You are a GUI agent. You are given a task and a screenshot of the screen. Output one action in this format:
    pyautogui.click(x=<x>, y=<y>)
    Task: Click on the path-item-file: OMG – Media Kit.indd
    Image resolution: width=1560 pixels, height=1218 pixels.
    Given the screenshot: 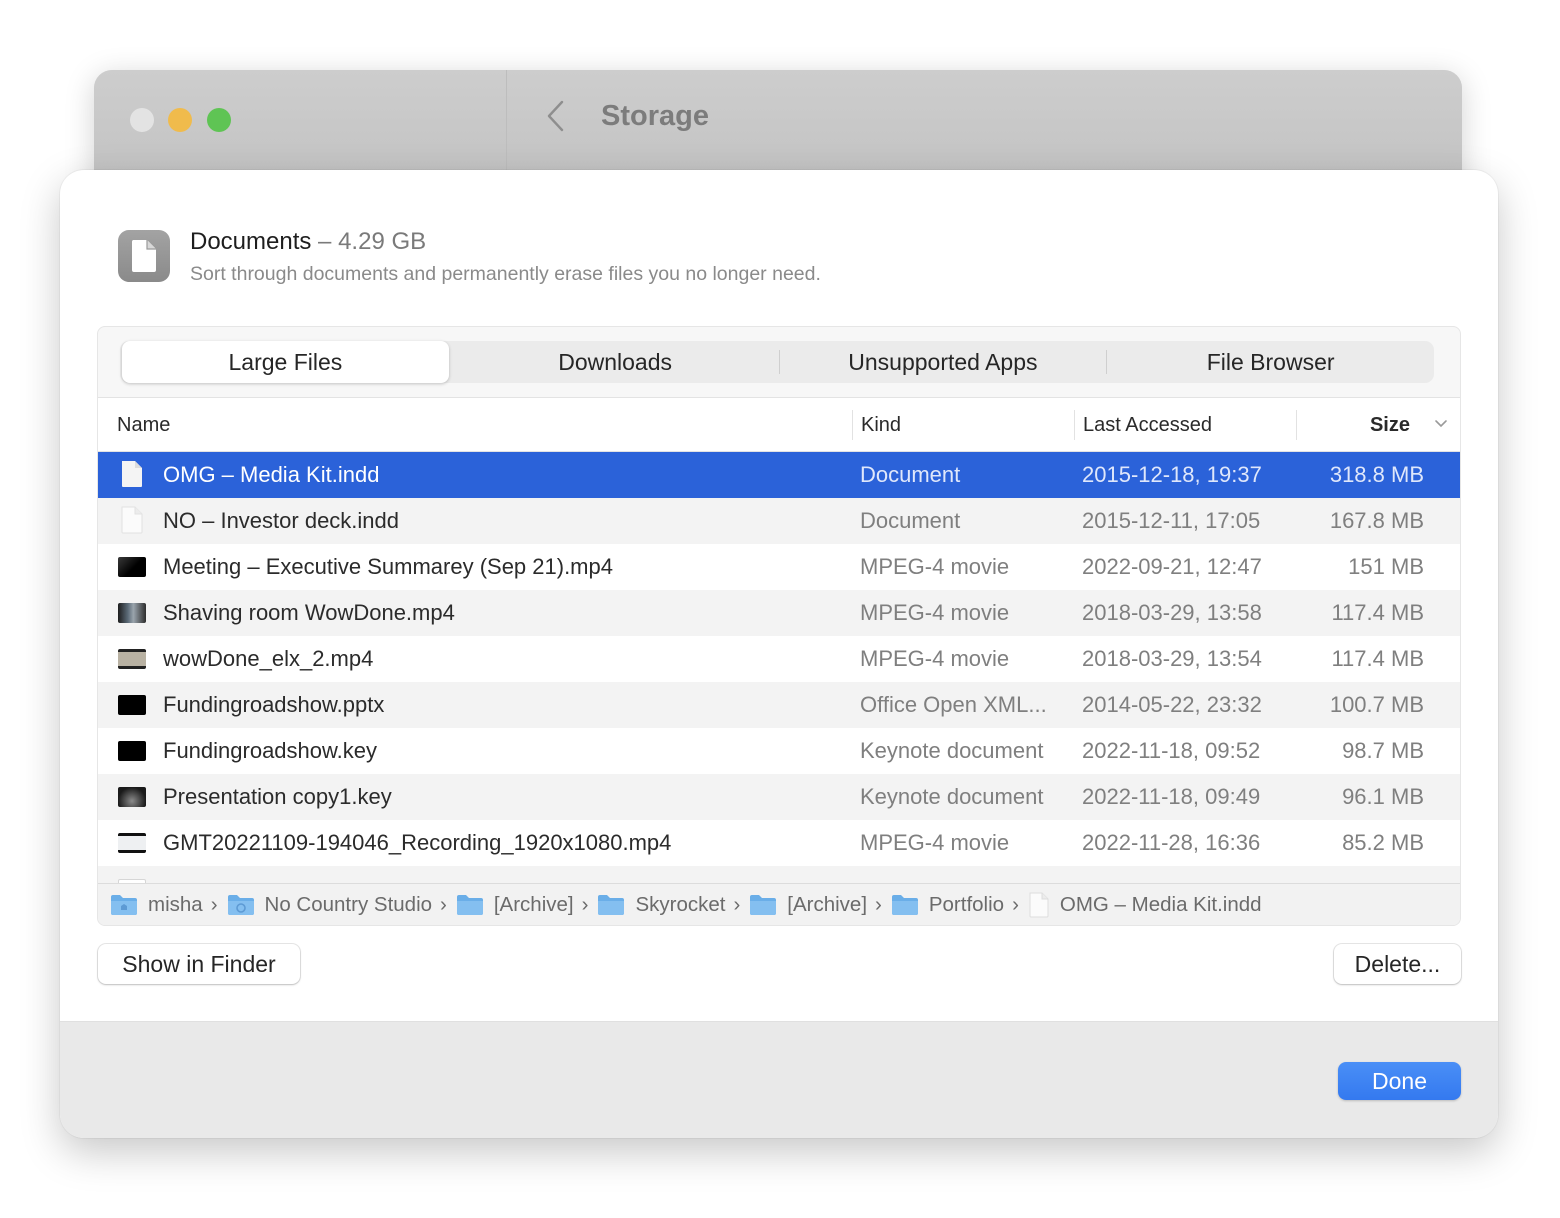 What is the action you would take?
    pyautogui.click(x=1145, y=905)
    